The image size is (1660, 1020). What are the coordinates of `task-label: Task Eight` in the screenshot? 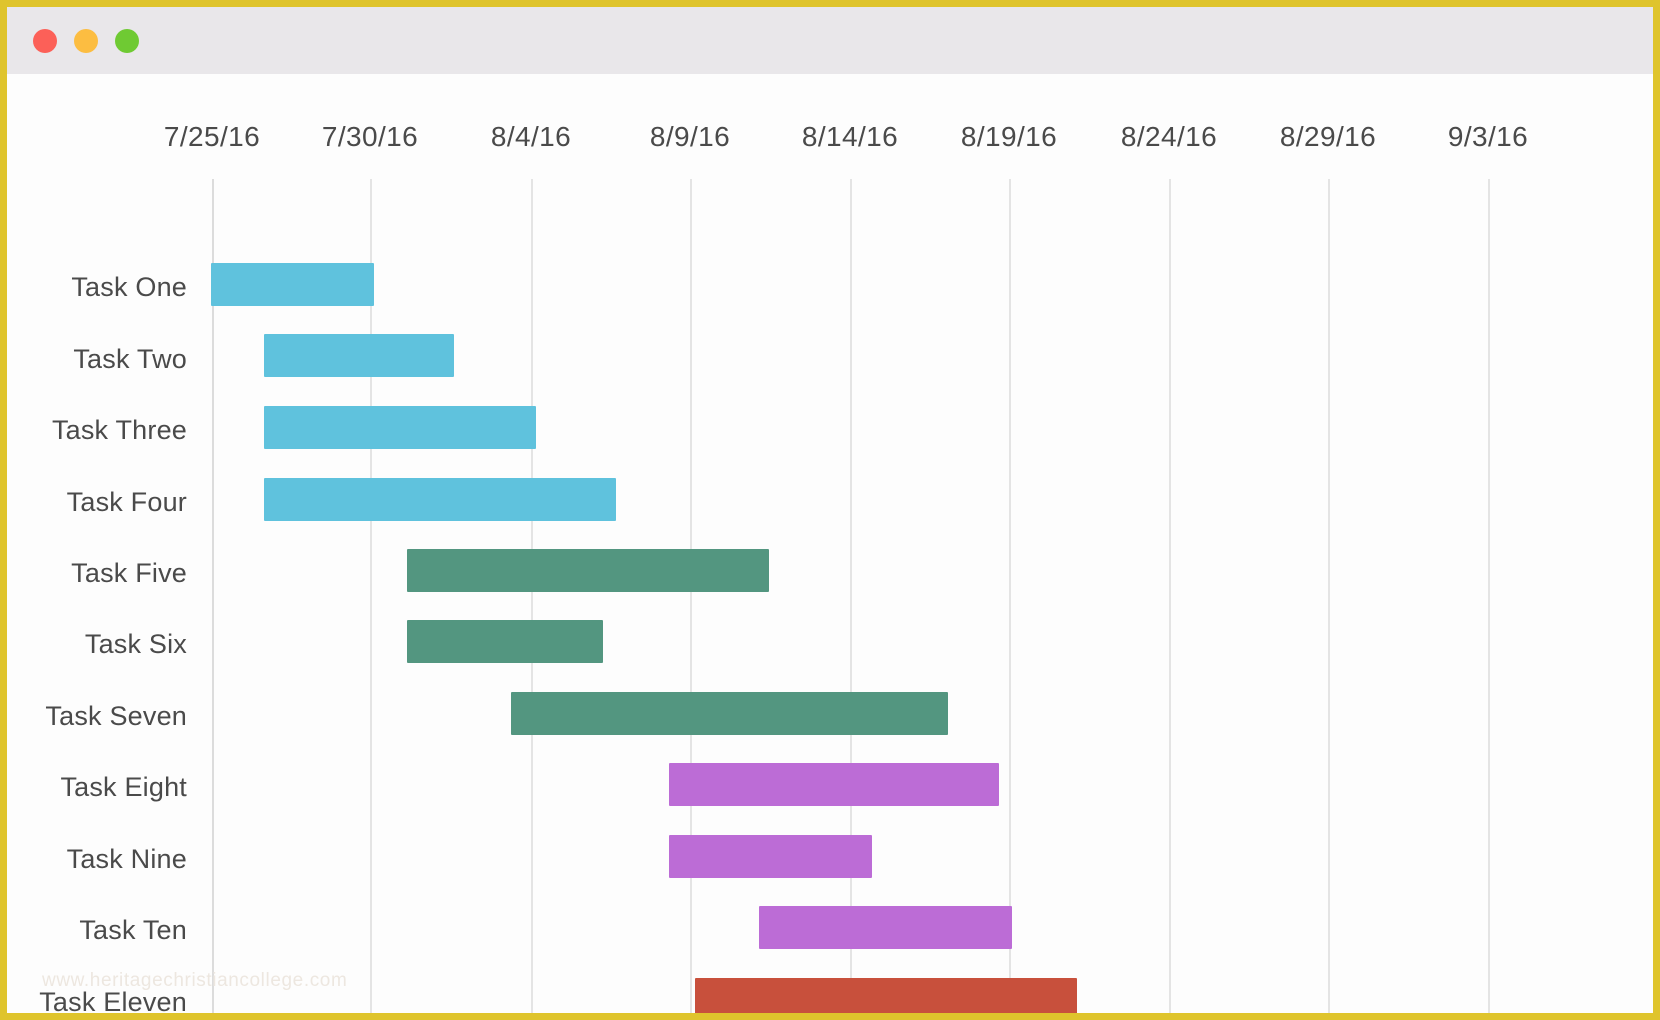 It's located at (123, 787).